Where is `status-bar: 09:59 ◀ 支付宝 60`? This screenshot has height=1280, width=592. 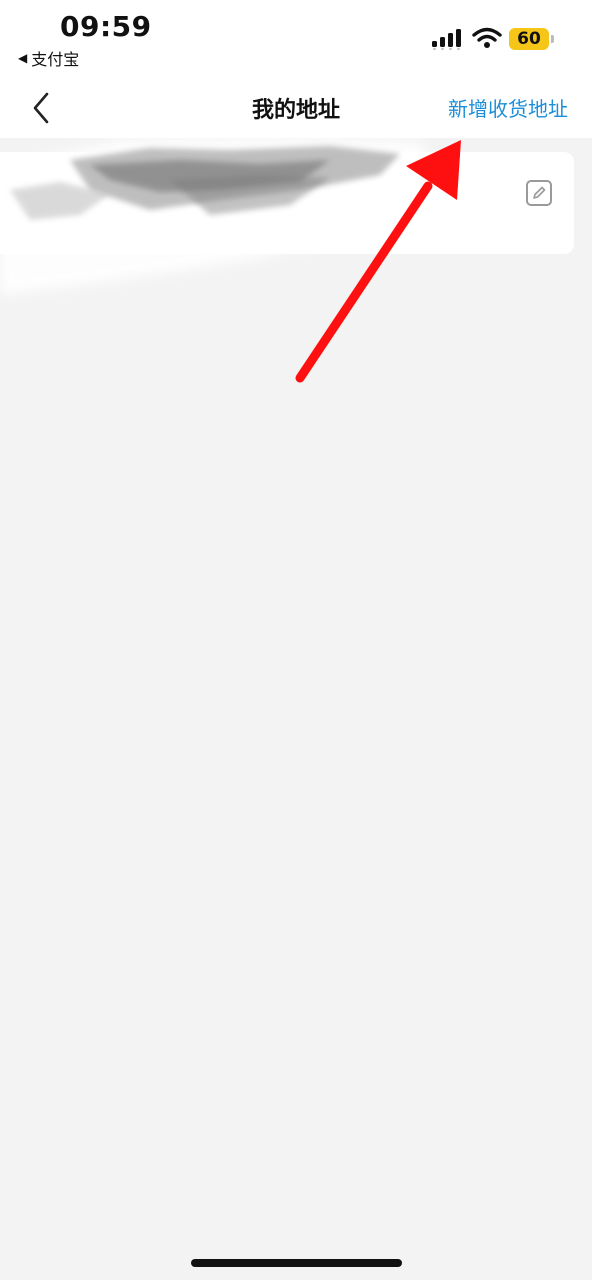 status-bar: 09:59 ◀ 支付宝 60 is located at coordinates (296, 40).